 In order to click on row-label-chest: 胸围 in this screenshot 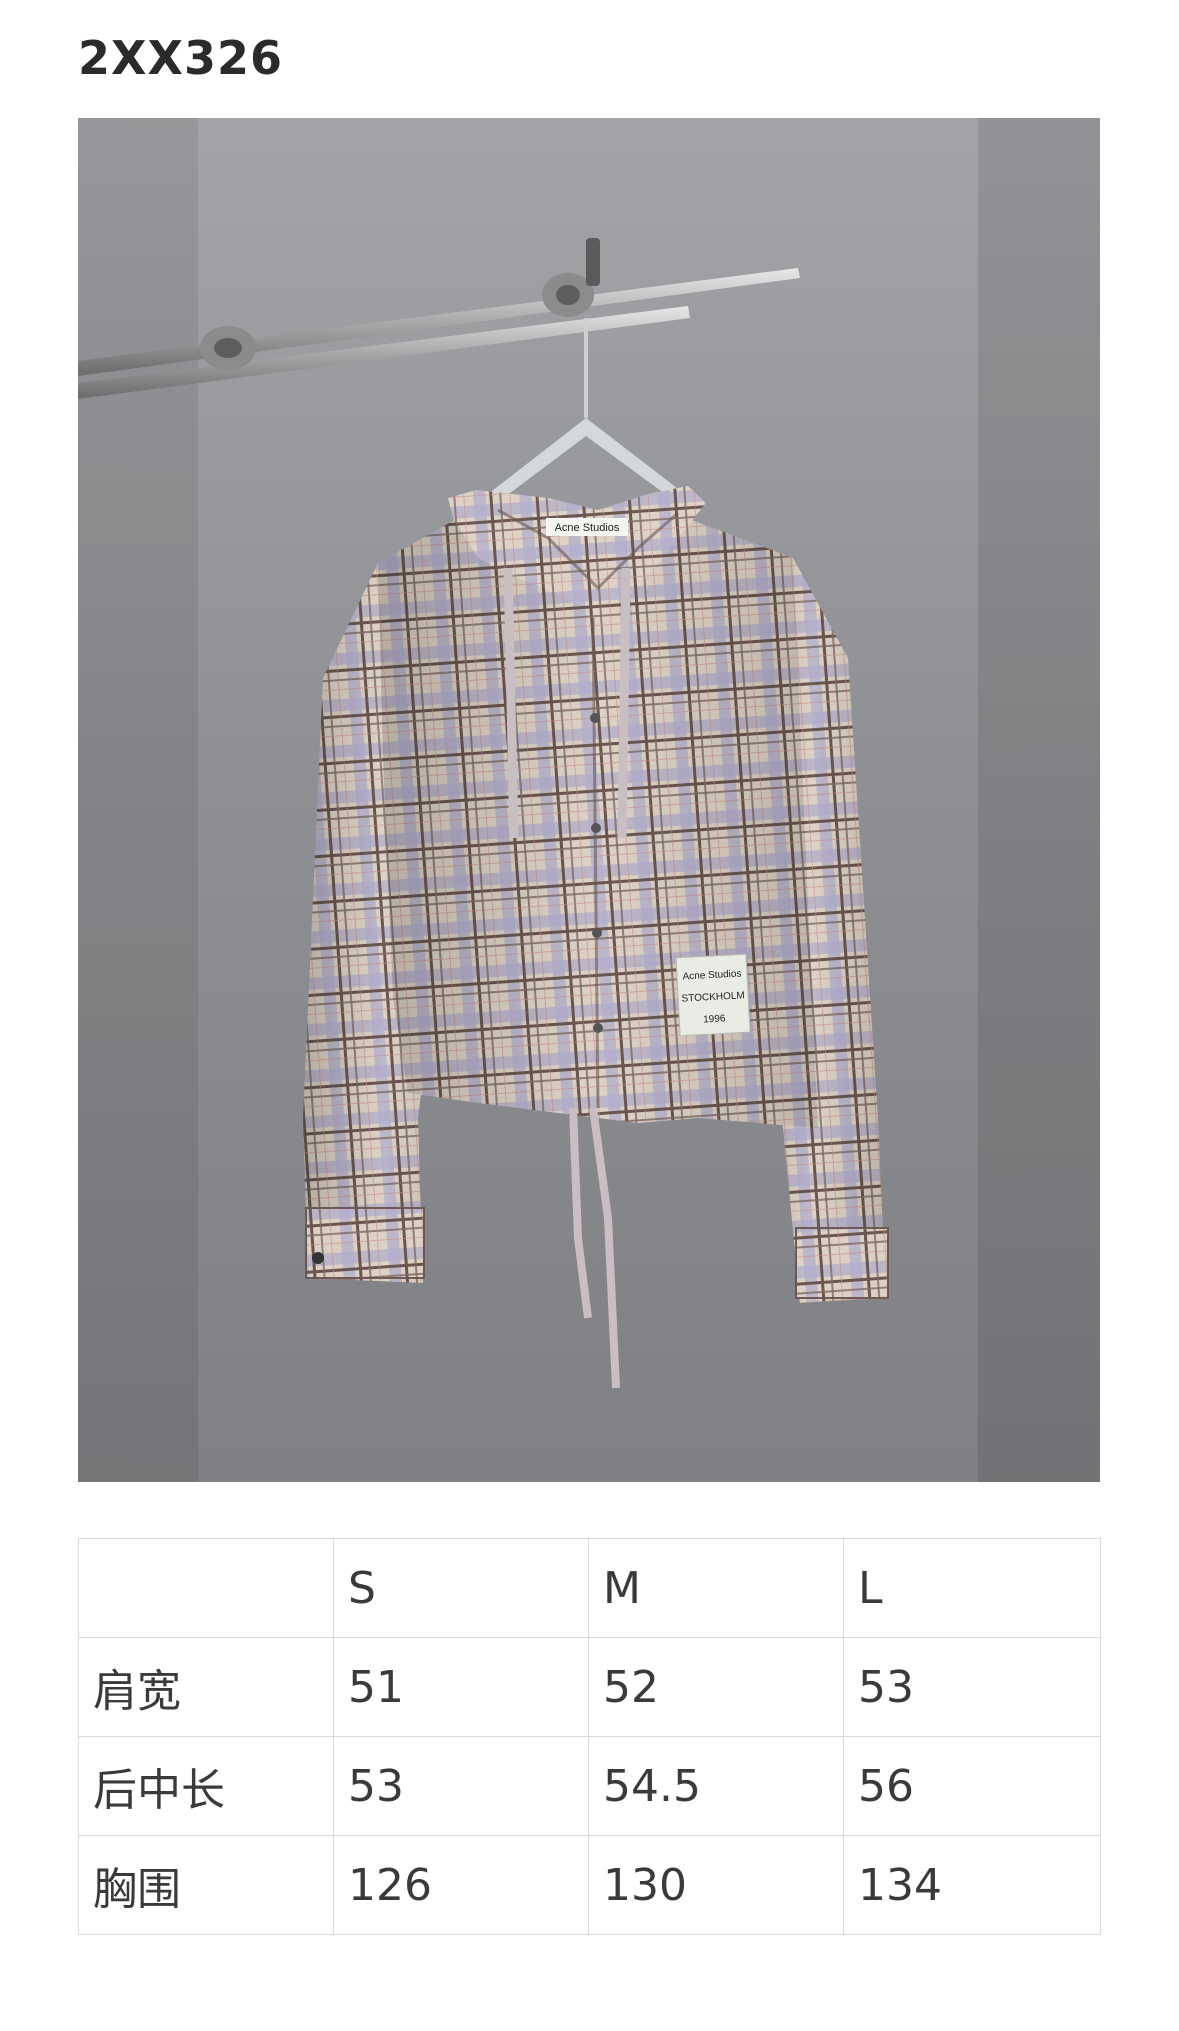, I will do `click(206, 1885)`.